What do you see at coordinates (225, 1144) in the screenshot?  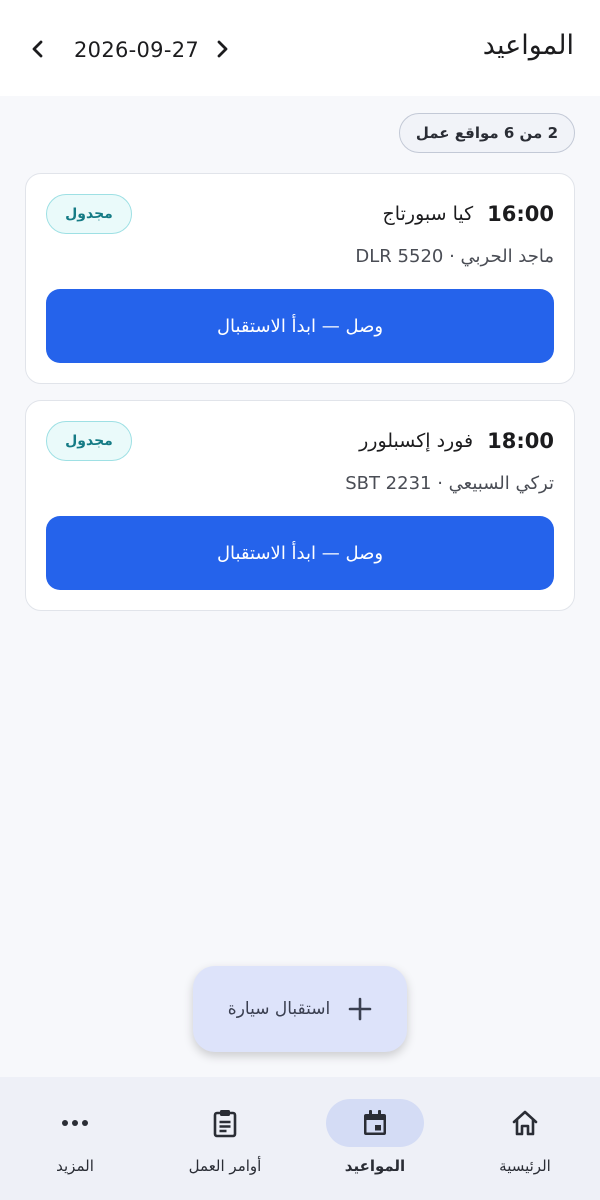 I see `nav-item-work-orders: أوامر العمل` at bounding box center [225, 1144].